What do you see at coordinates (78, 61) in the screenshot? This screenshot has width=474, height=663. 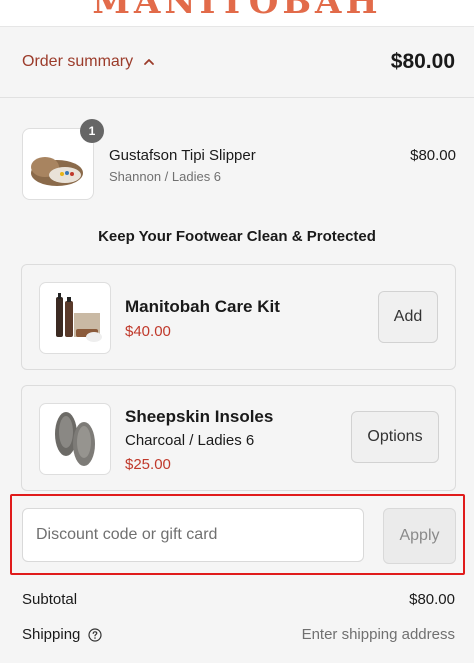 I see `order-summary-label: Order summary` at bounding box center [78, 61].